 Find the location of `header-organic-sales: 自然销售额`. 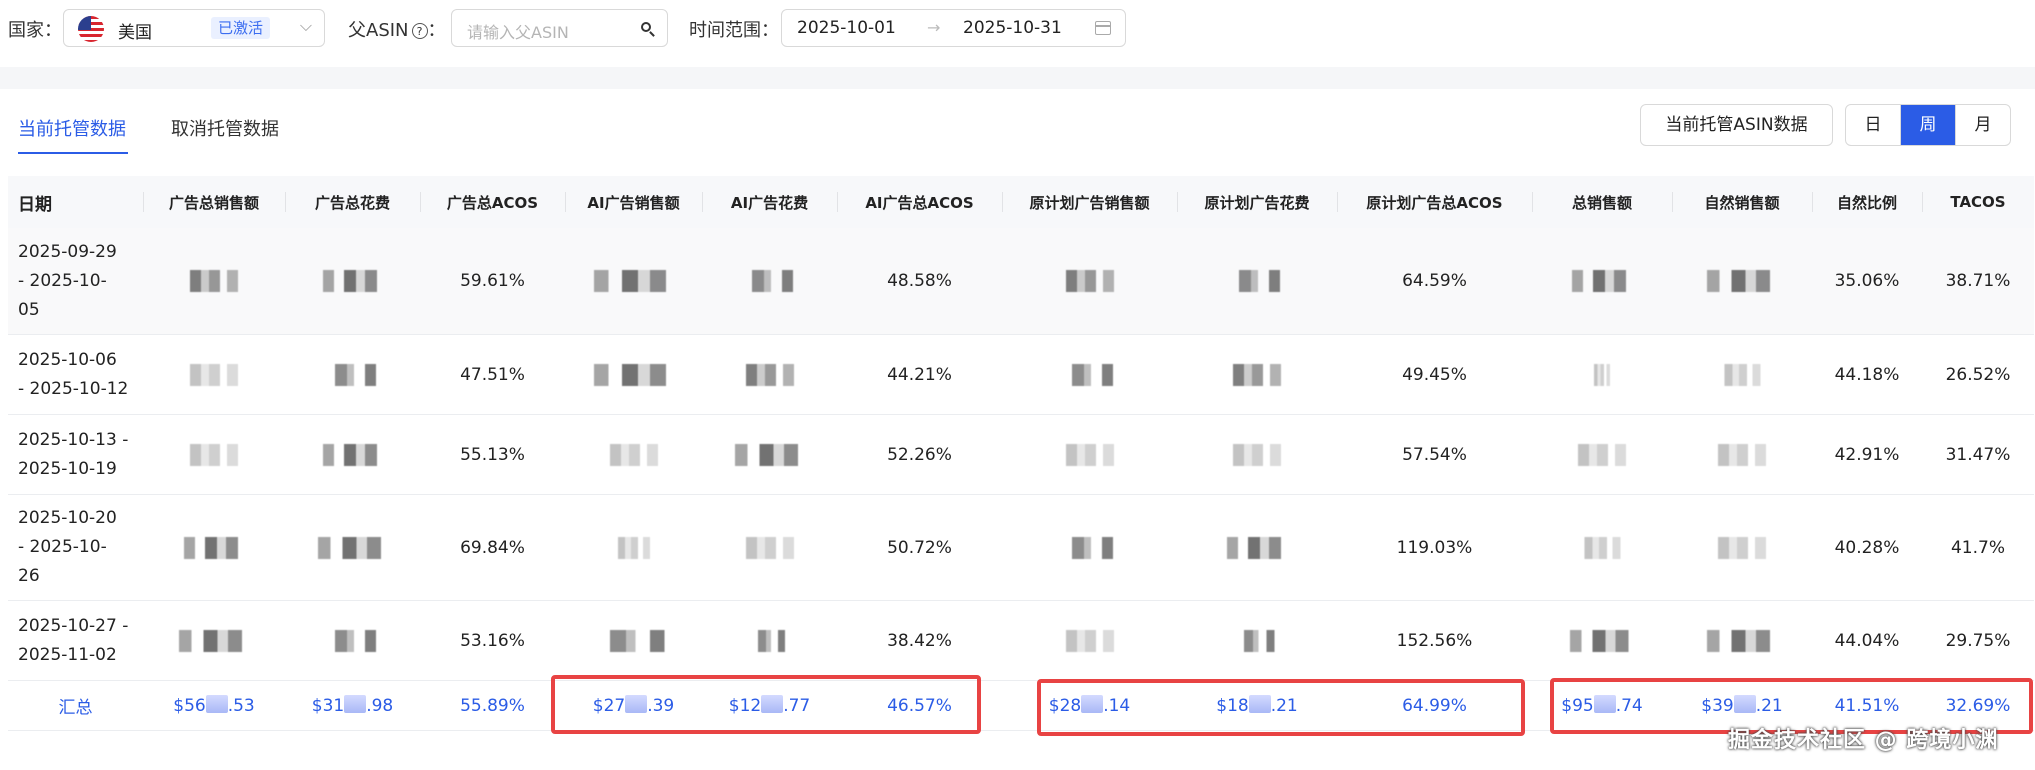

header-organic-sales: 自然销售额 is located at coordinates (1742, 202).